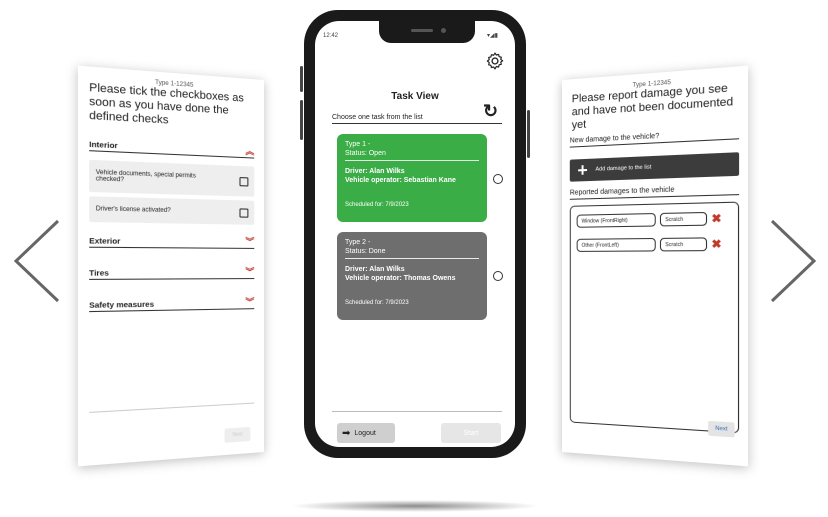 Image resolution: width=828 pixels, height=517 pixels. What do you see at coordinates (171, 302) in the screenshot?
I see `section-safety: Safety measures ︾` at bounding box center [171, 302].